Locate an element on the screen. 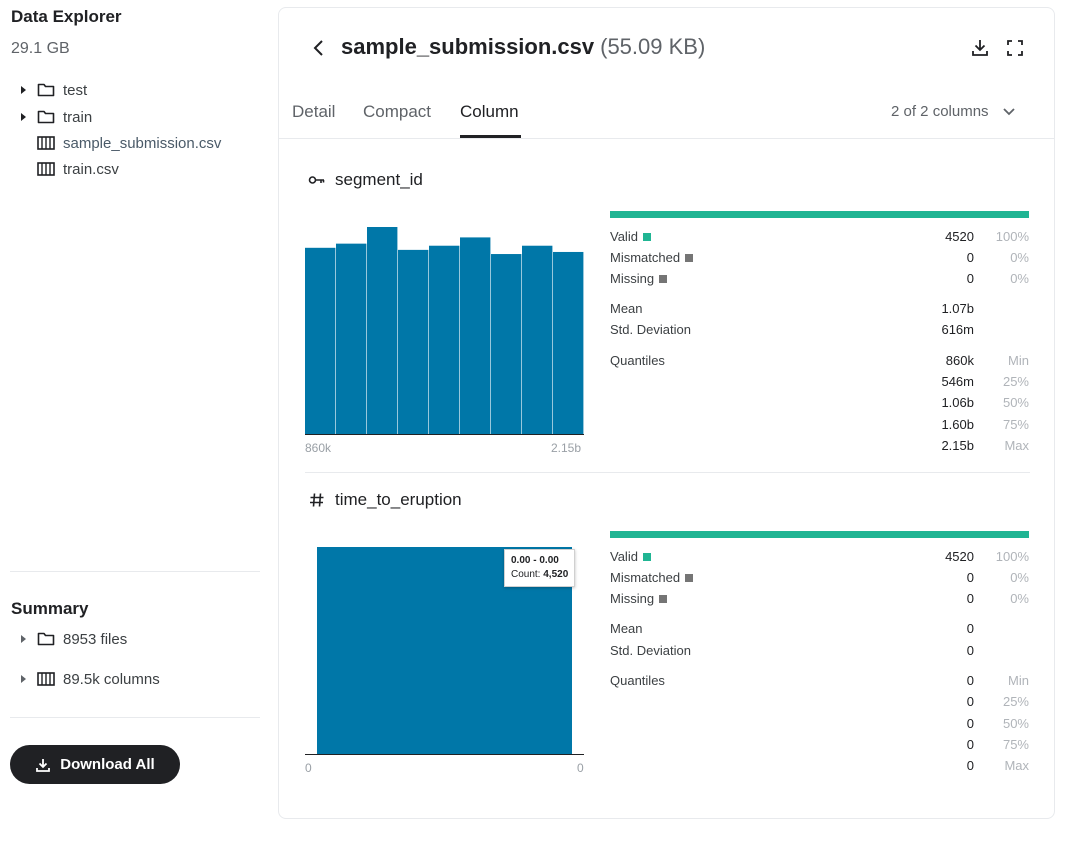 The width and height of the screenshot is (1070, 842). stat-value: 2.15b is located at coordinates (957, 445).